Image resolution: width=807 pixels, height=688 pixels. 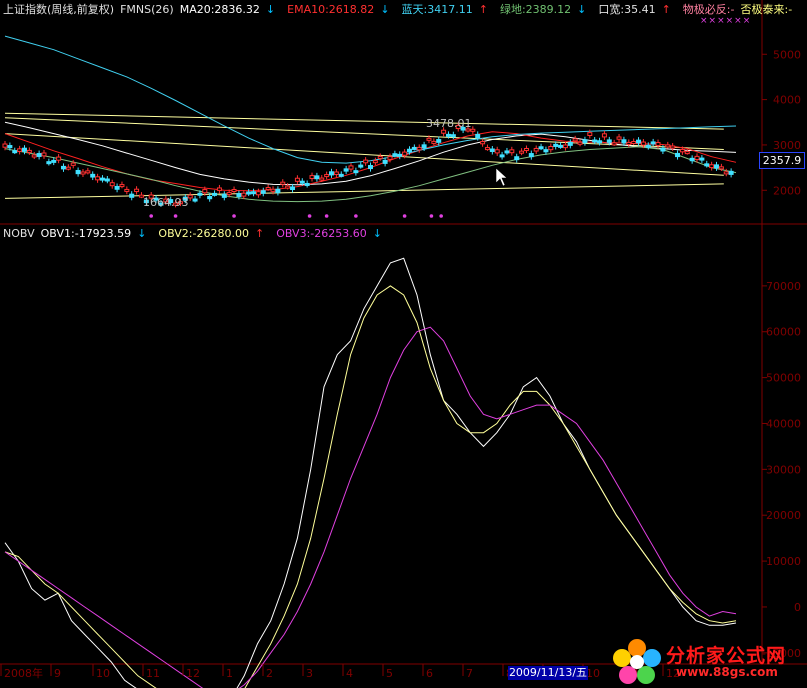 I want to click on obv3-value: OBV3:-26253.60, so click(x=321, y=233).